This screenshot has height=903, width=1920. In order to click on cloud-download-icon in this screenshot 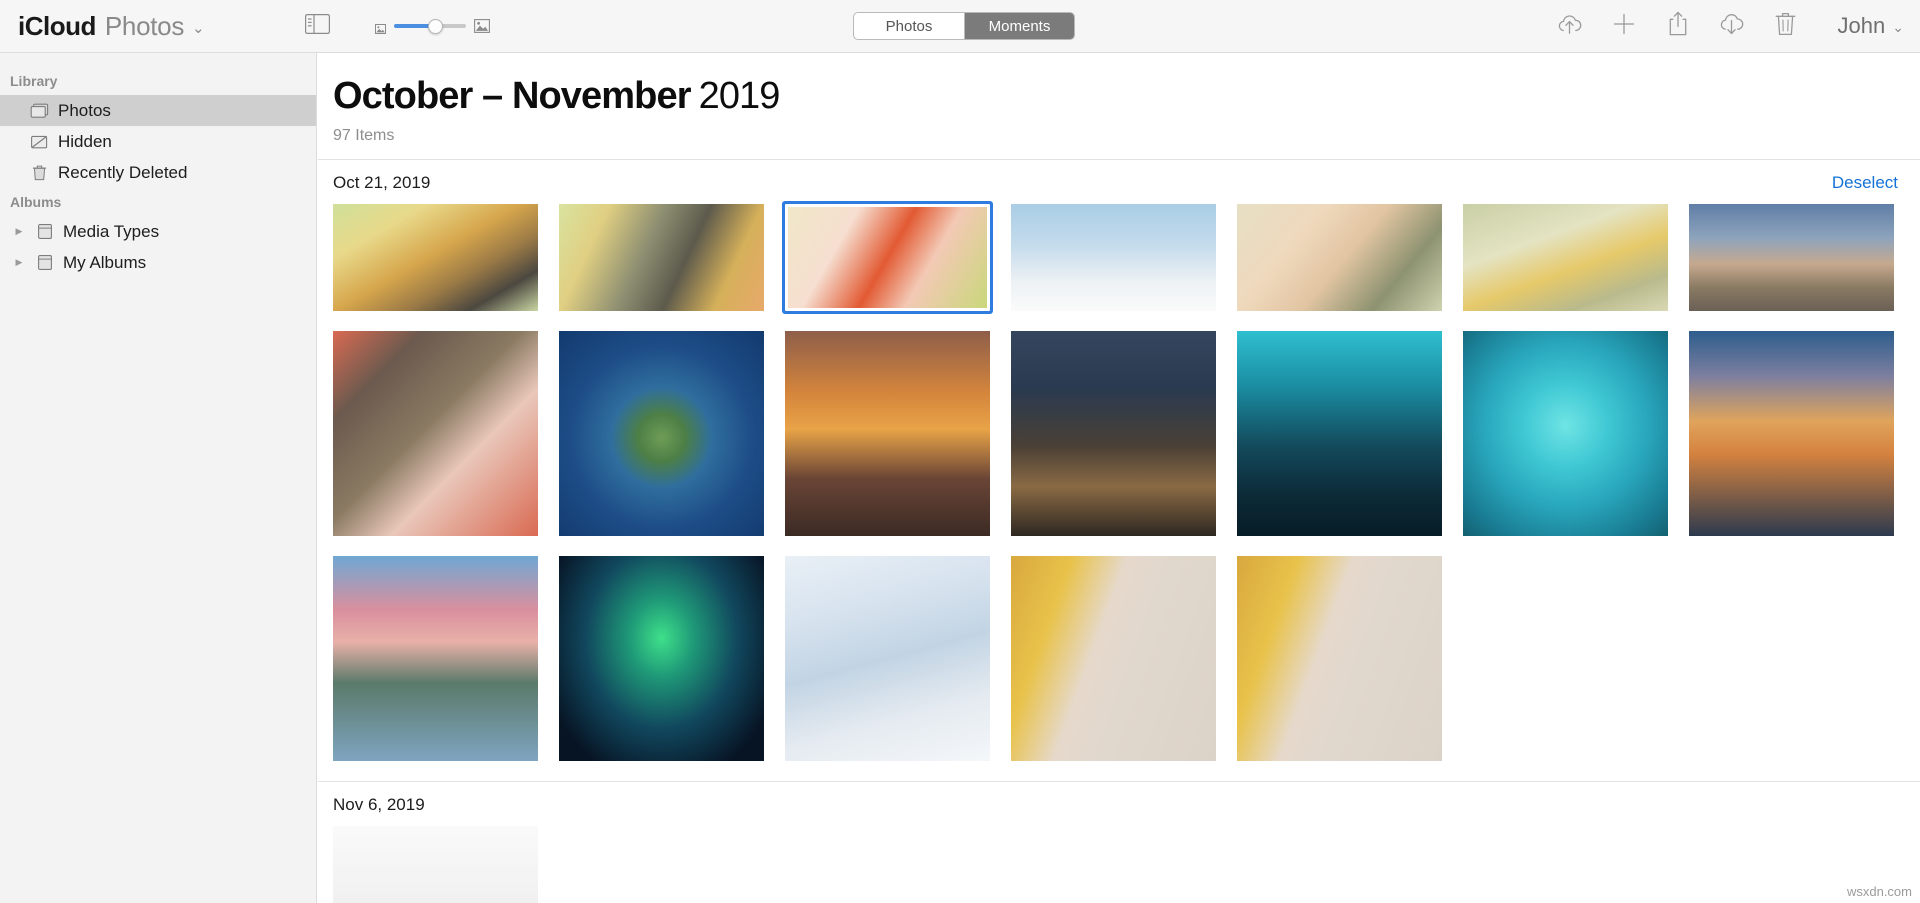, I will do `click(1731, 26)`.